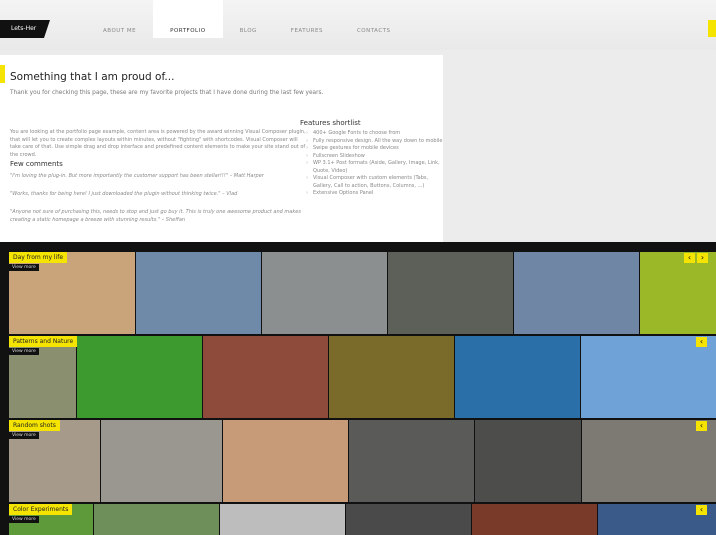 The height and width of the screenshot is (535, 716). Describe the element at coordinates (330, 123) in the screenshot. I see `features-heading: Features shortlist` at that location.